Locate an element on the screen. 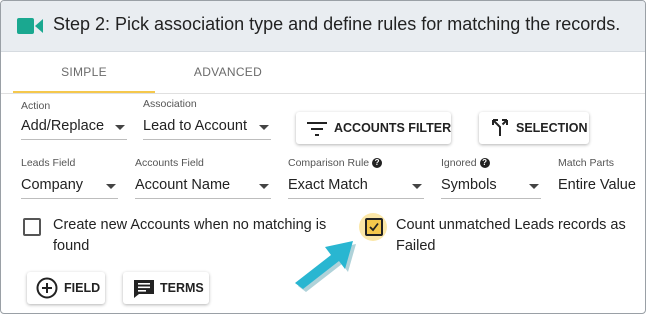  accounts-field-select: Account Name is located at coordinates (203, 187).